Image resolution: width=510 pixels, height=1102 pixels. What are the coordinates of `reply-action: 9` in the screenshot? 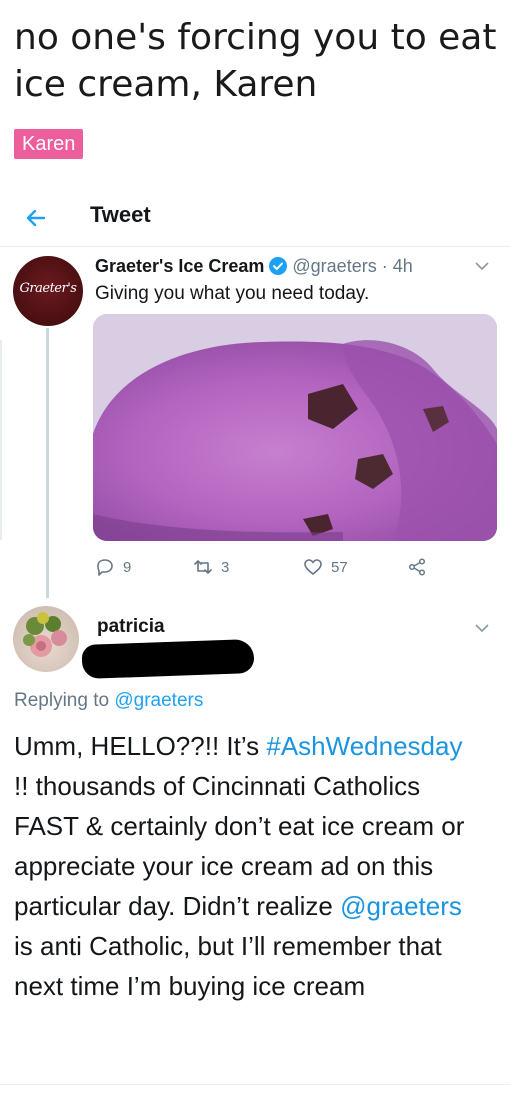 It's located at (113, 567).